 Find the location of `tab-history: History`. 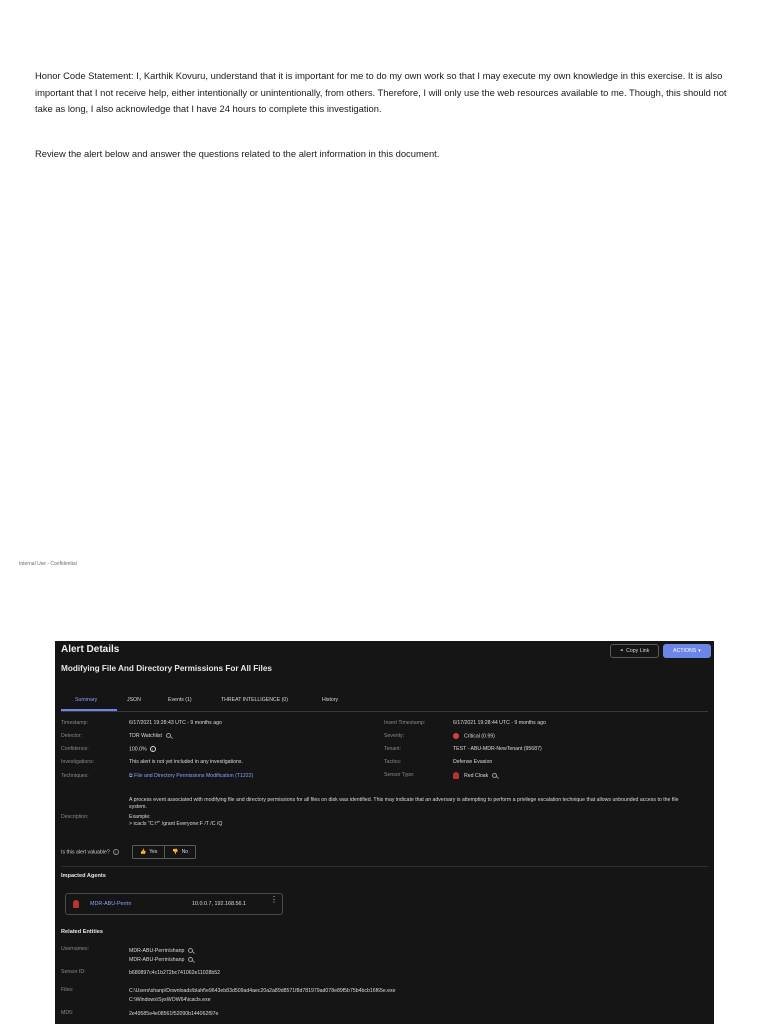

tab-history: History is located at coordinates (330, 700).